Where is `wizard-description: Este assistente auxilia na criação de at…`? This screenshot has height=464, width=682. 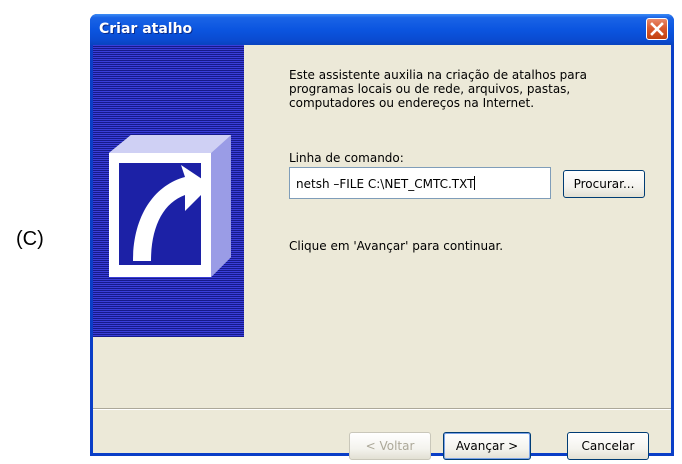 wizard-description: Este assistente auxilia na criação de at… is located at coordinates (438, 89).